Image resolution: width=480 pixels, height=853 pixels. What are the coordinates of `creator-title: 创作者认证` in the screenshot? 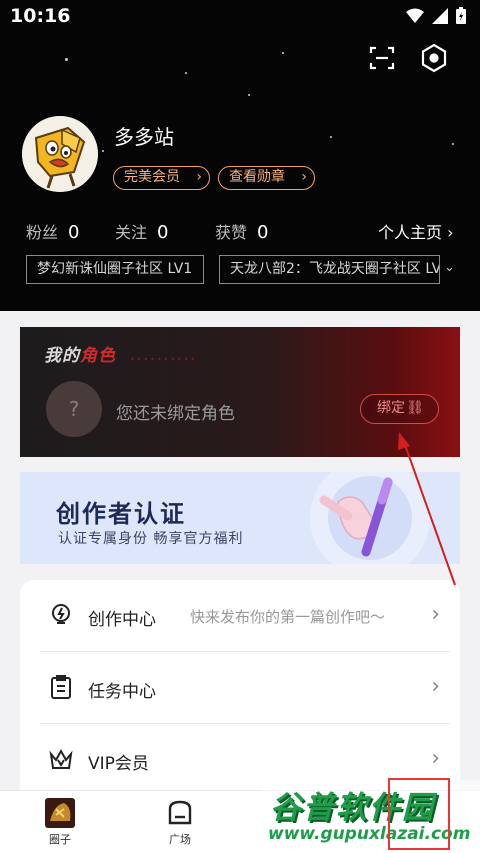 It's located at (121, 514).